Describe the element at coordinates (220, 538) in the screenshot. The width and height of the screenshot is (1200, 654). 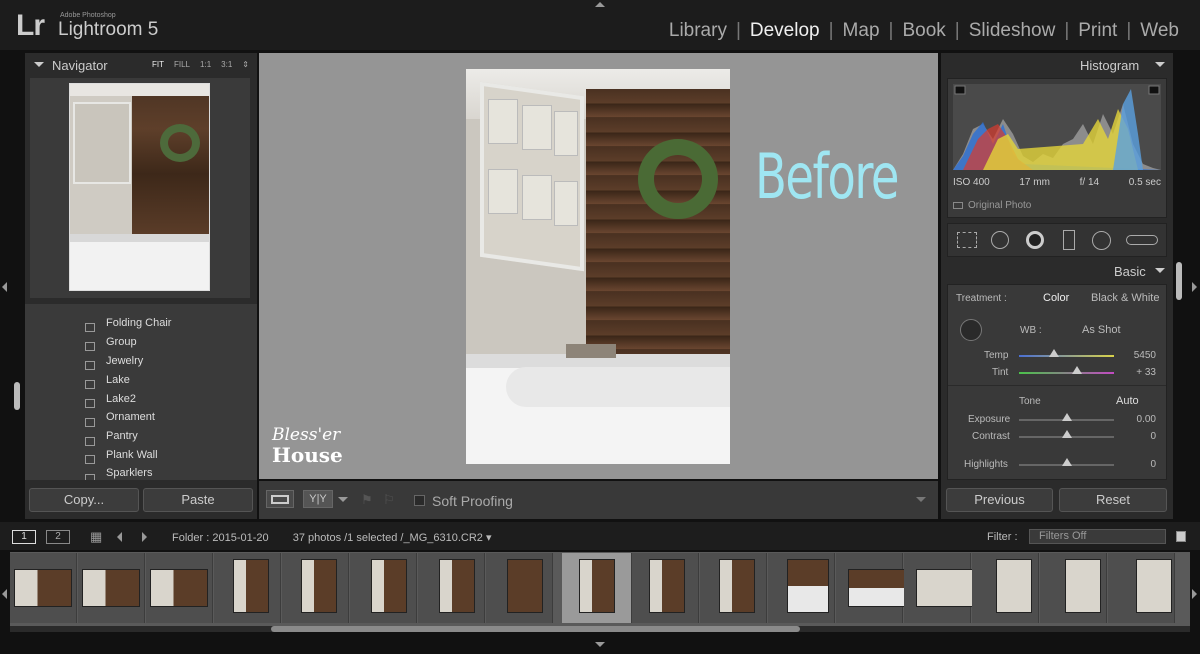
I see `folder-label: Folder : 2015-01-20` at that location.